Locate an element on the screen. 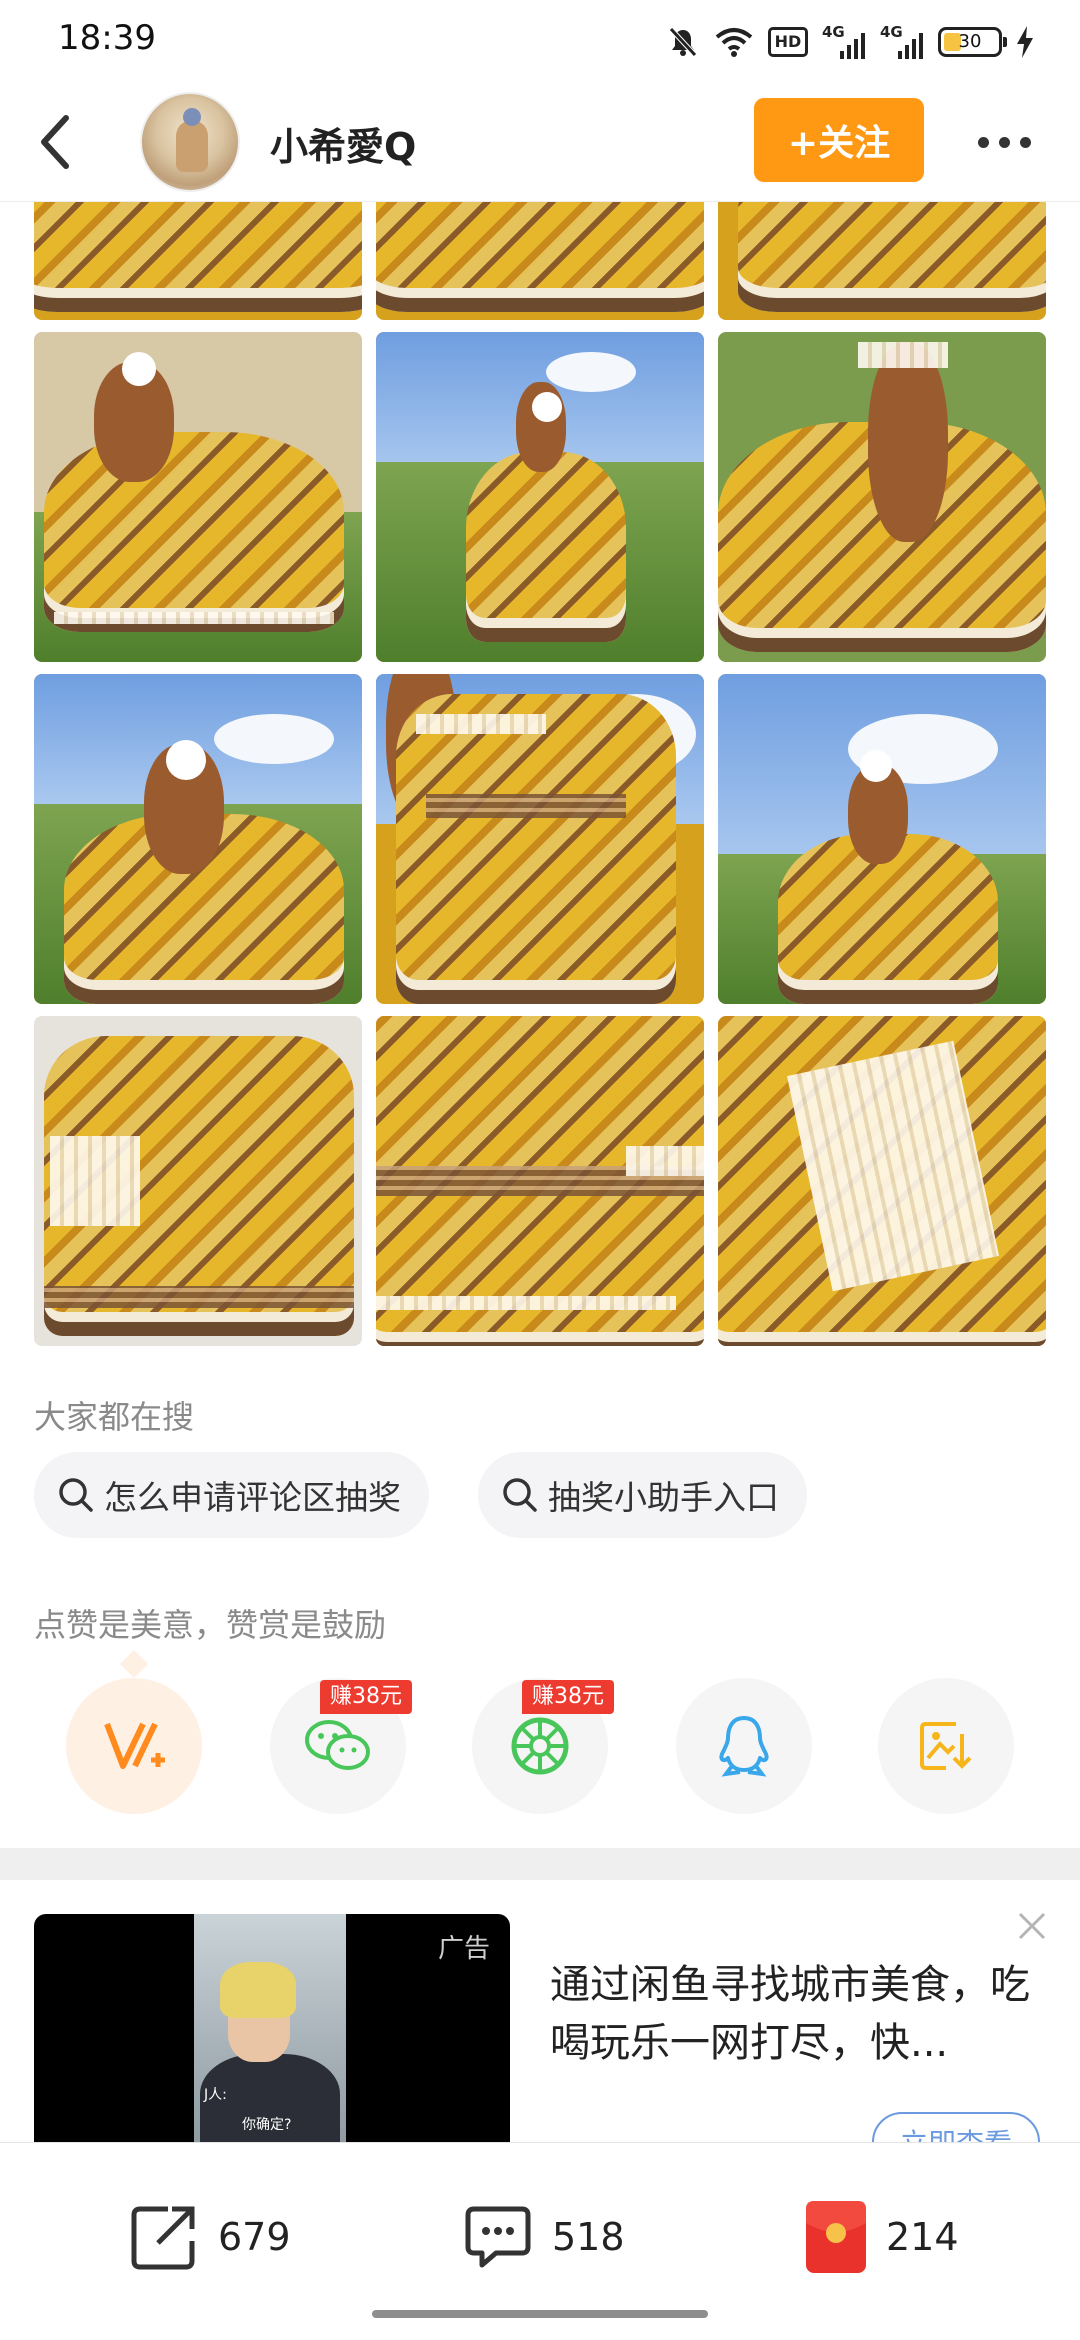  status-bar: 18:39 HD 4G 4G 30 is located at coordinates (540, 41).